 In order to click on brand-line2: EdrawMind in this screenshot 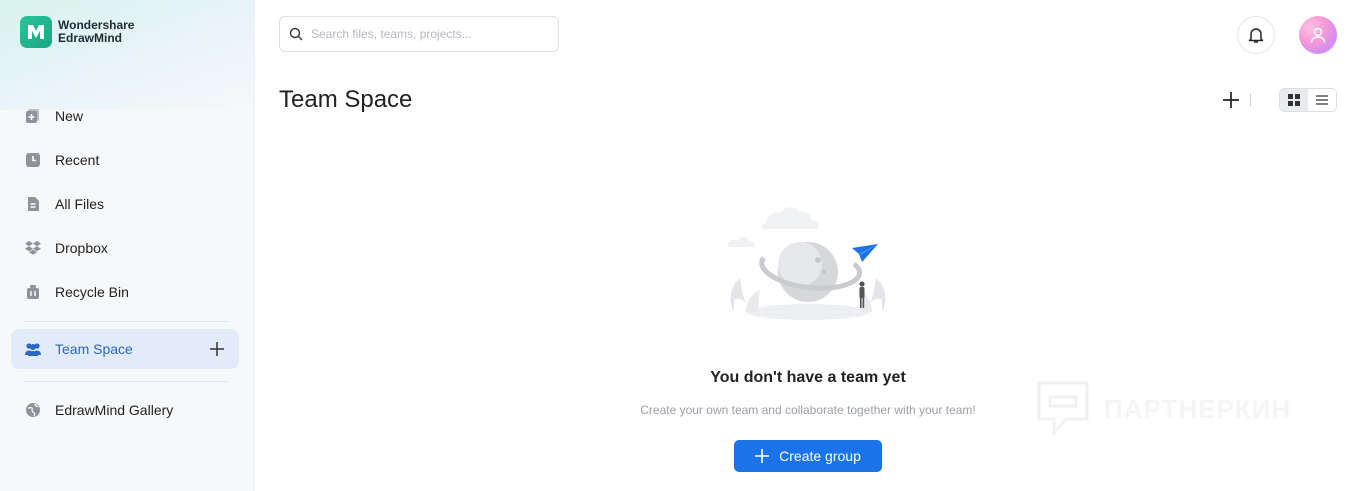, I will do `click(90, 38)`.